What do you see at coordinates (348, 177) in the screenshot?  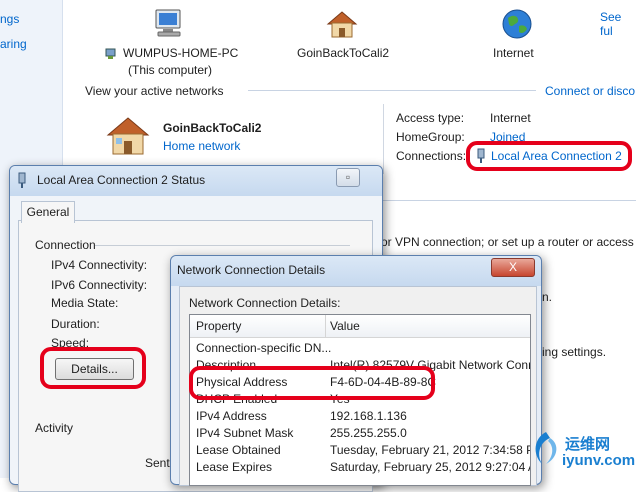 I see `minimize-button: ▫` at bounding box center [348, 177].